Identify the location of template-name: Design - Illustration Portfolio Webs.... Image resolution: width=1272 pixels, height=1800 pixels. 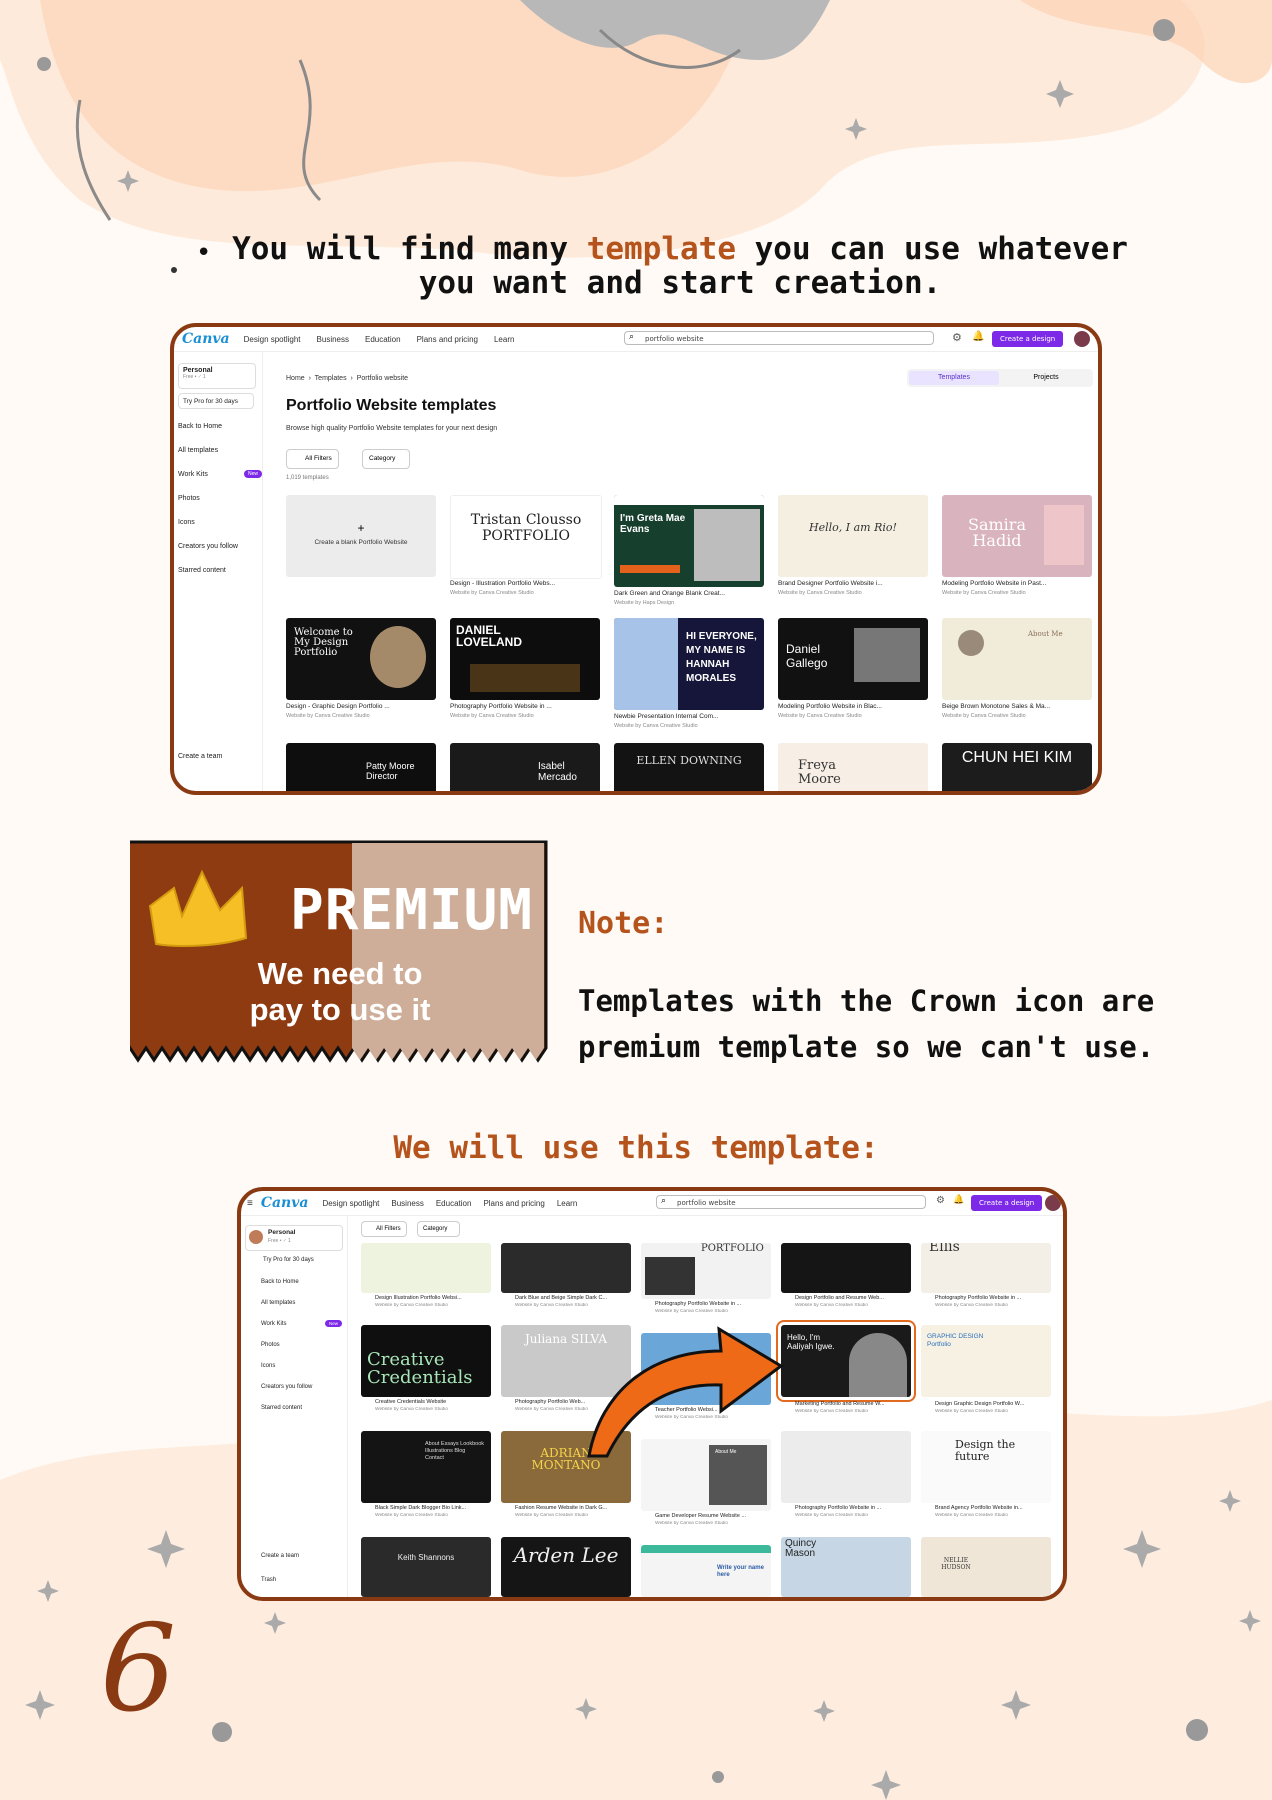
(525, 583).